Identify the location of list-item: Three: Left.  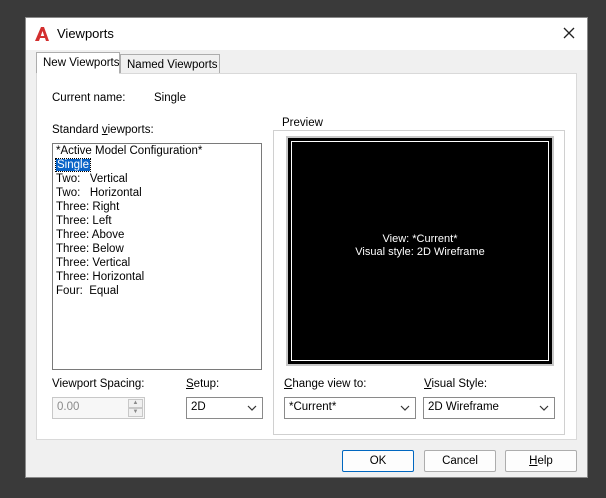
(157, 221).